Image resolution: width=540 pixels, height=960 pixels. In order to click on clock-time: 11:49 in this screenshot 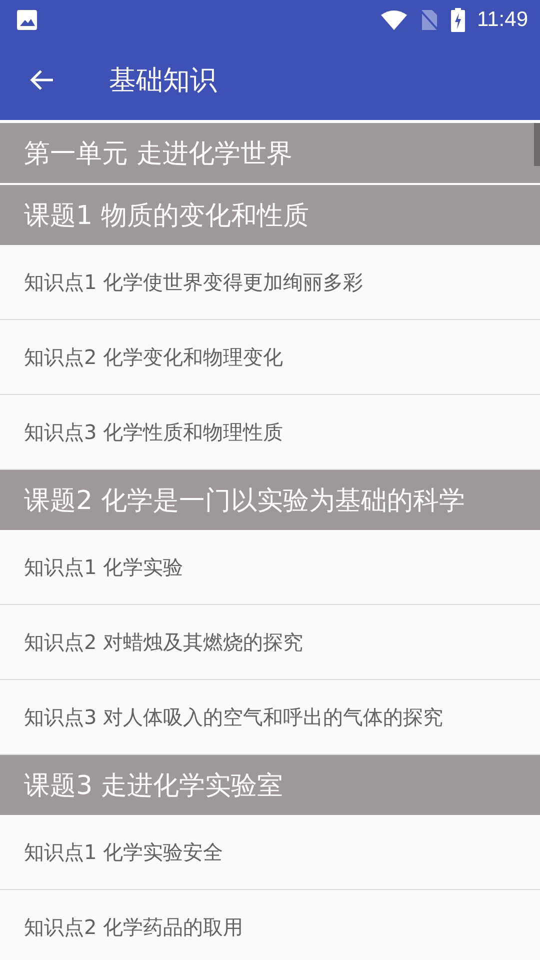, I will do `click(502, 20)`.